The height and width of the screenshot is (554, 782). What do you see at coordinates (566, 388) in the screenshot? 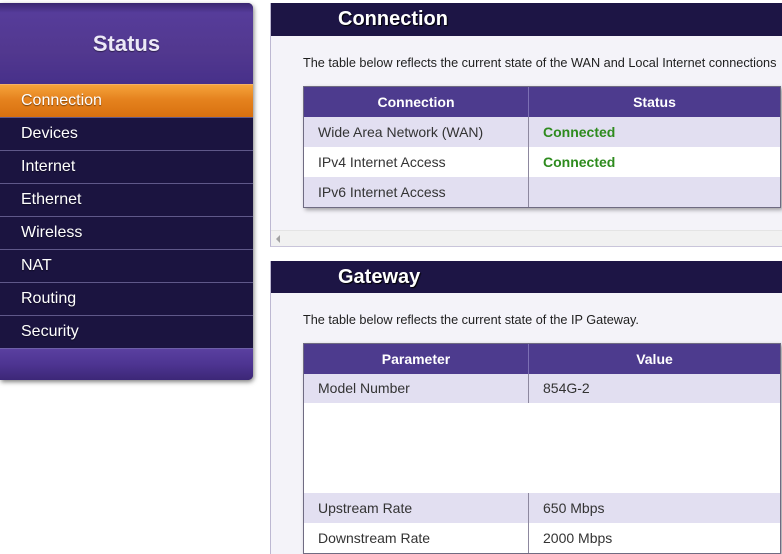
I see `value-cell: 854G-2` at bounding box center [566, 388].